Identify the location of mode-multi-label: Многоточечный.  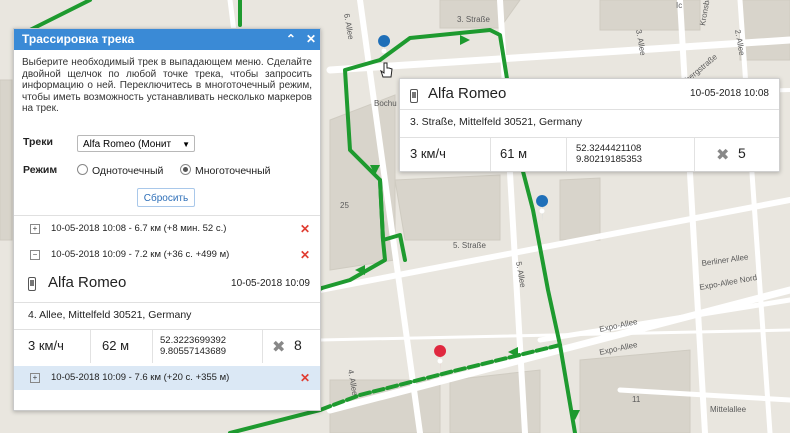
(233, 171).